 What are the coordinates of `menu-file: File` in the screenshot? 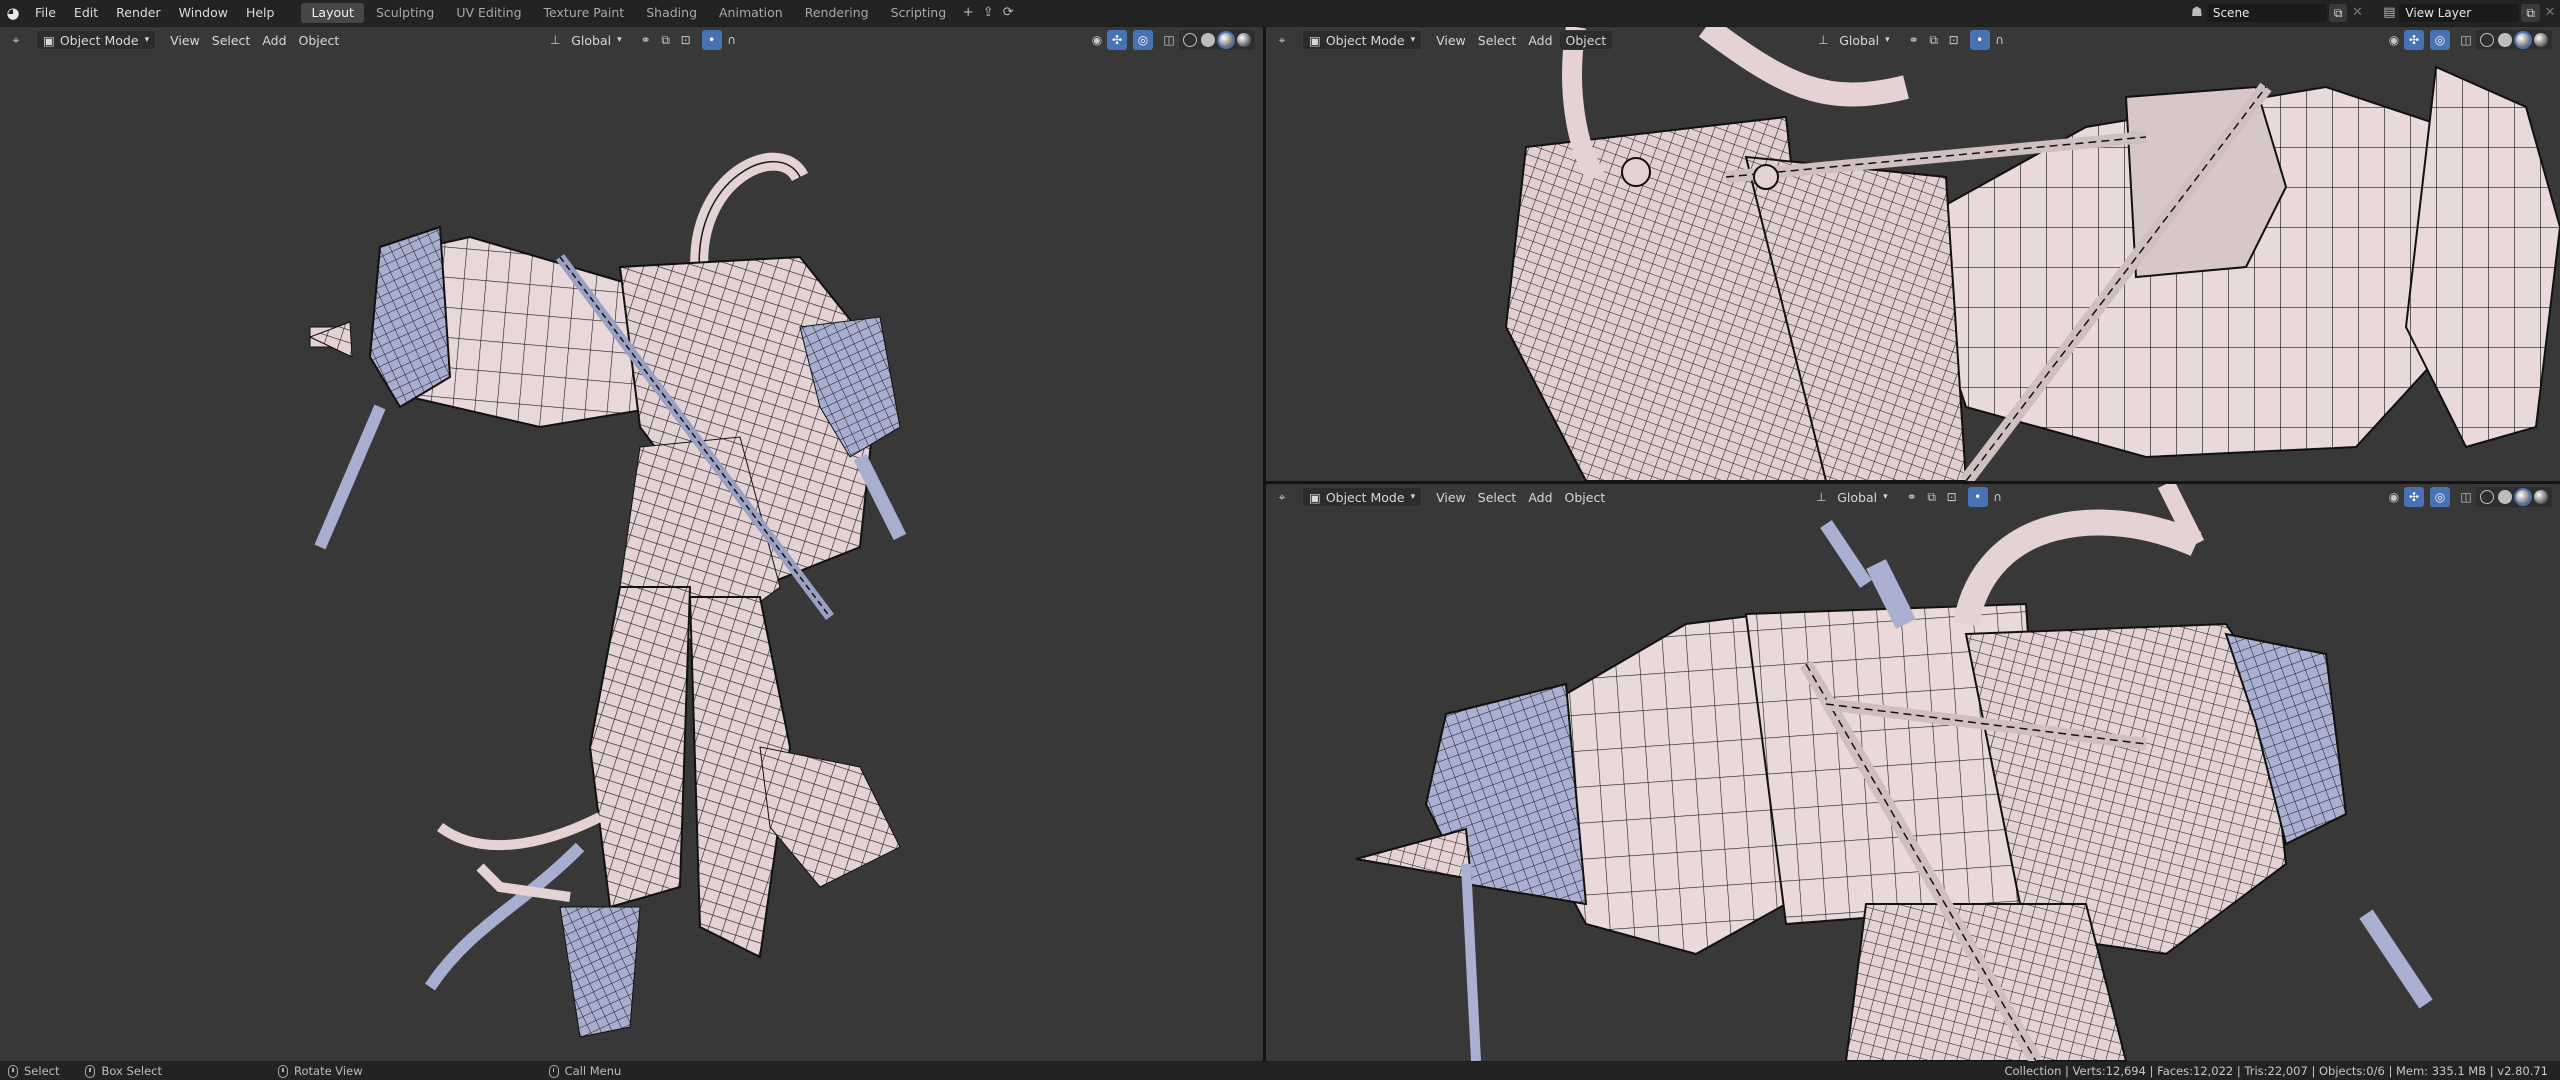 It's located at (45, 13).